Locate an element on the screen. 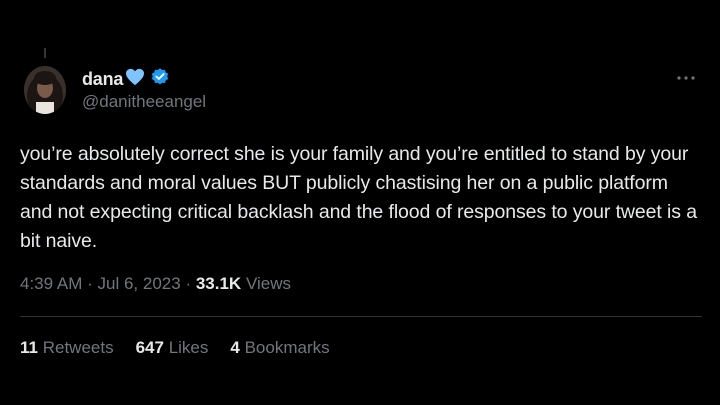 The height and width of the screenshot is (405, 720). divider is located at coordinates (361, 316).